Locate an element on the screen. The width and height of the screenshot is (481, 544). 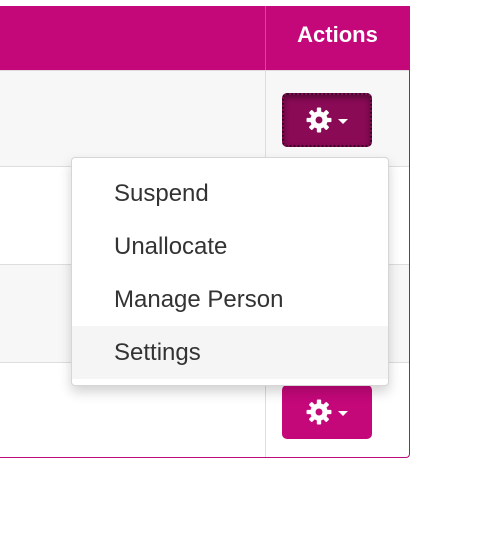
menu-item-settings: Settings is located at coordinates (230, 352).